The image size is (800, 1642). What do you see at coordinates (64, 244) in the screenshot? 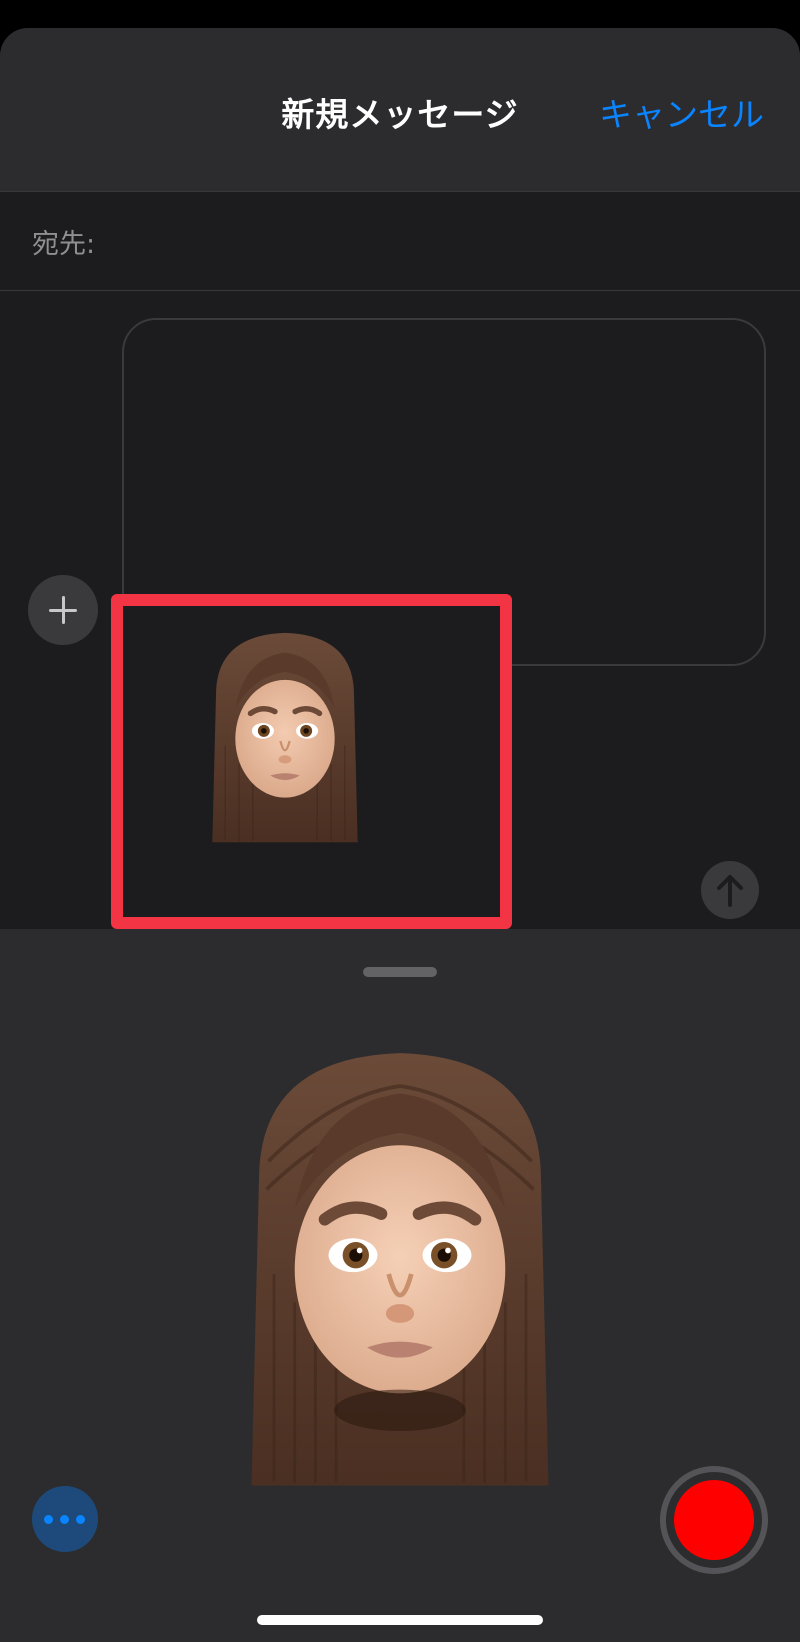
I see `recipient-label: 宛先:` at bounding box center [64, 244].